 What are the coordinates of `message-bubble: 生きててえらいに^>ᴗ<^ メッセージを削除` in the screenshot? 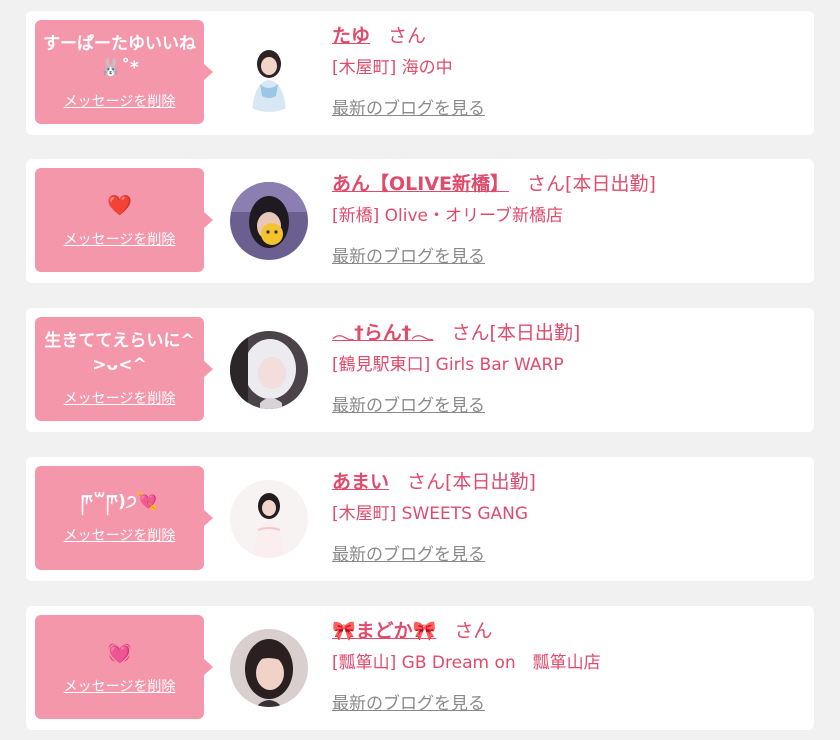 It's located at (124, 369).